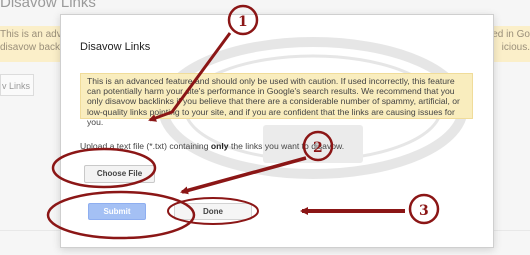  I want to click on submit-button: Submit, so click(117, 211).